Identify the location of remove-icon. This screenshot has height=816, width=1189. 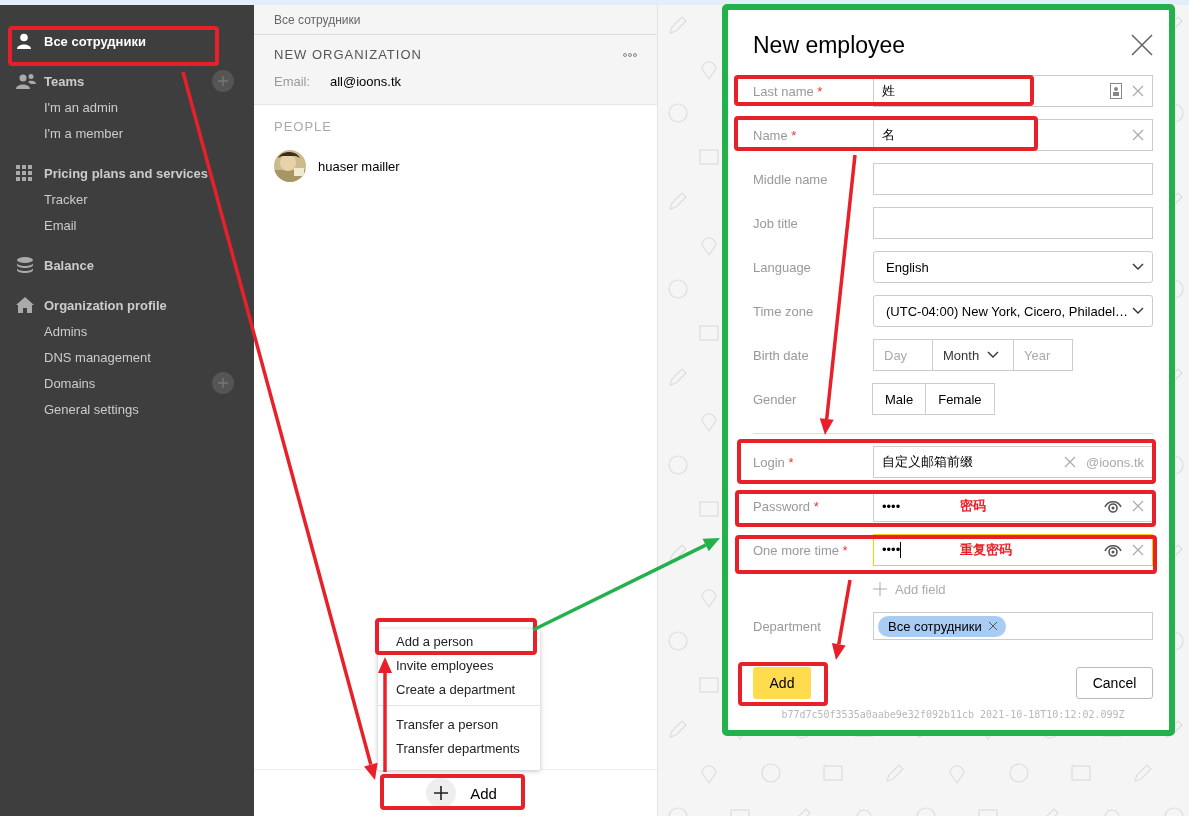
(992, 626).